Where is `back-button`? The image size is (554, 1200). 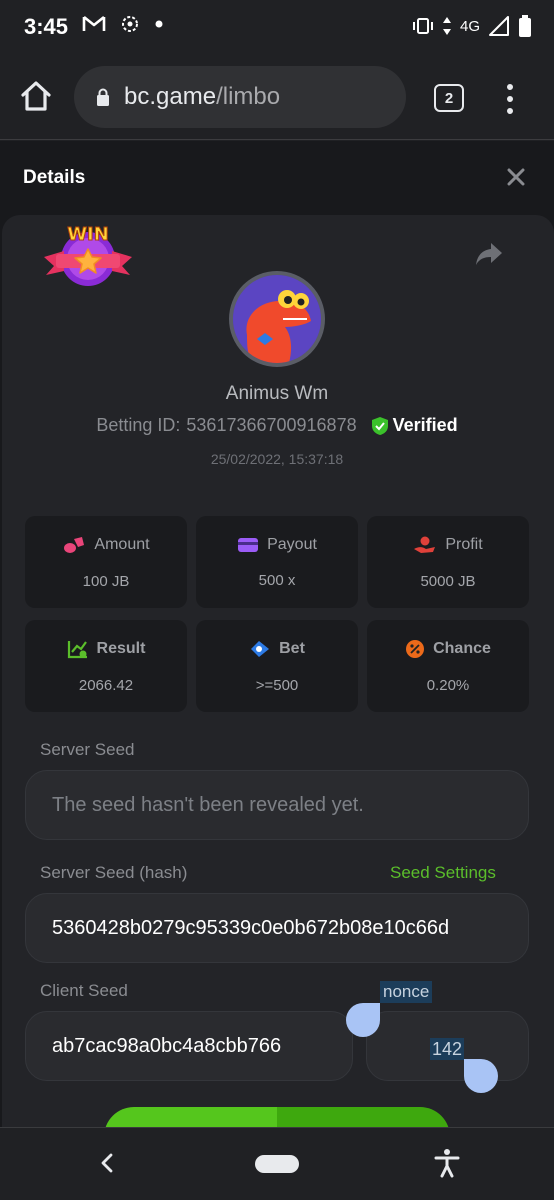
back-button is located at coordinates (107, 1165).